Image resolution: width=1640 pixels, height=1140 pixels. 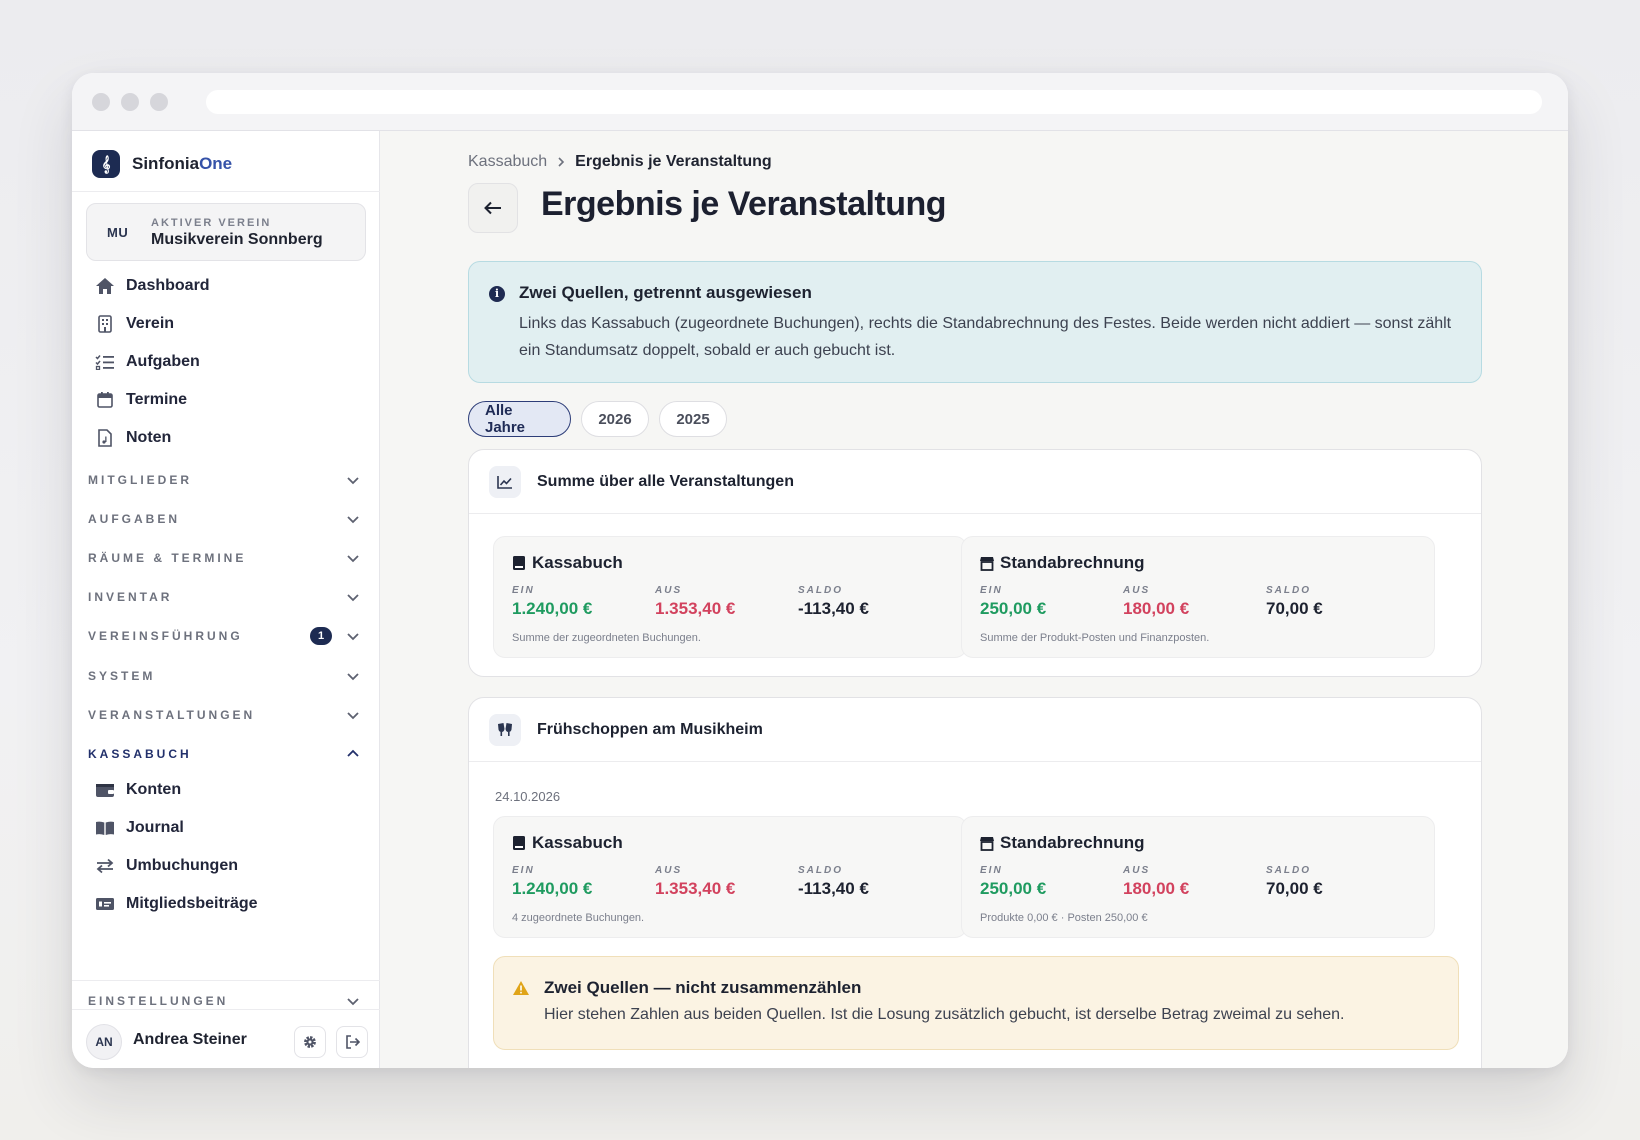 What do you see at coordinates (167, 558) in the screenshot?
I see `section-label: RÄUME & TERMINE` at bounding box center [167, 558].